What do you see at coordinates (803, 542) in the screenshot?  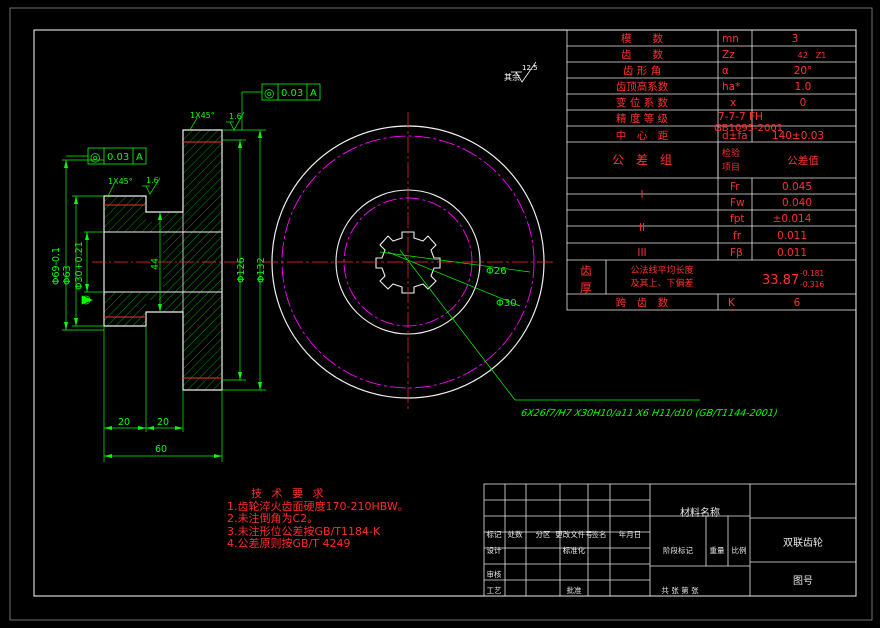 I see `tb-part-name: 双联齿轮` at bounding box center [803, 542].